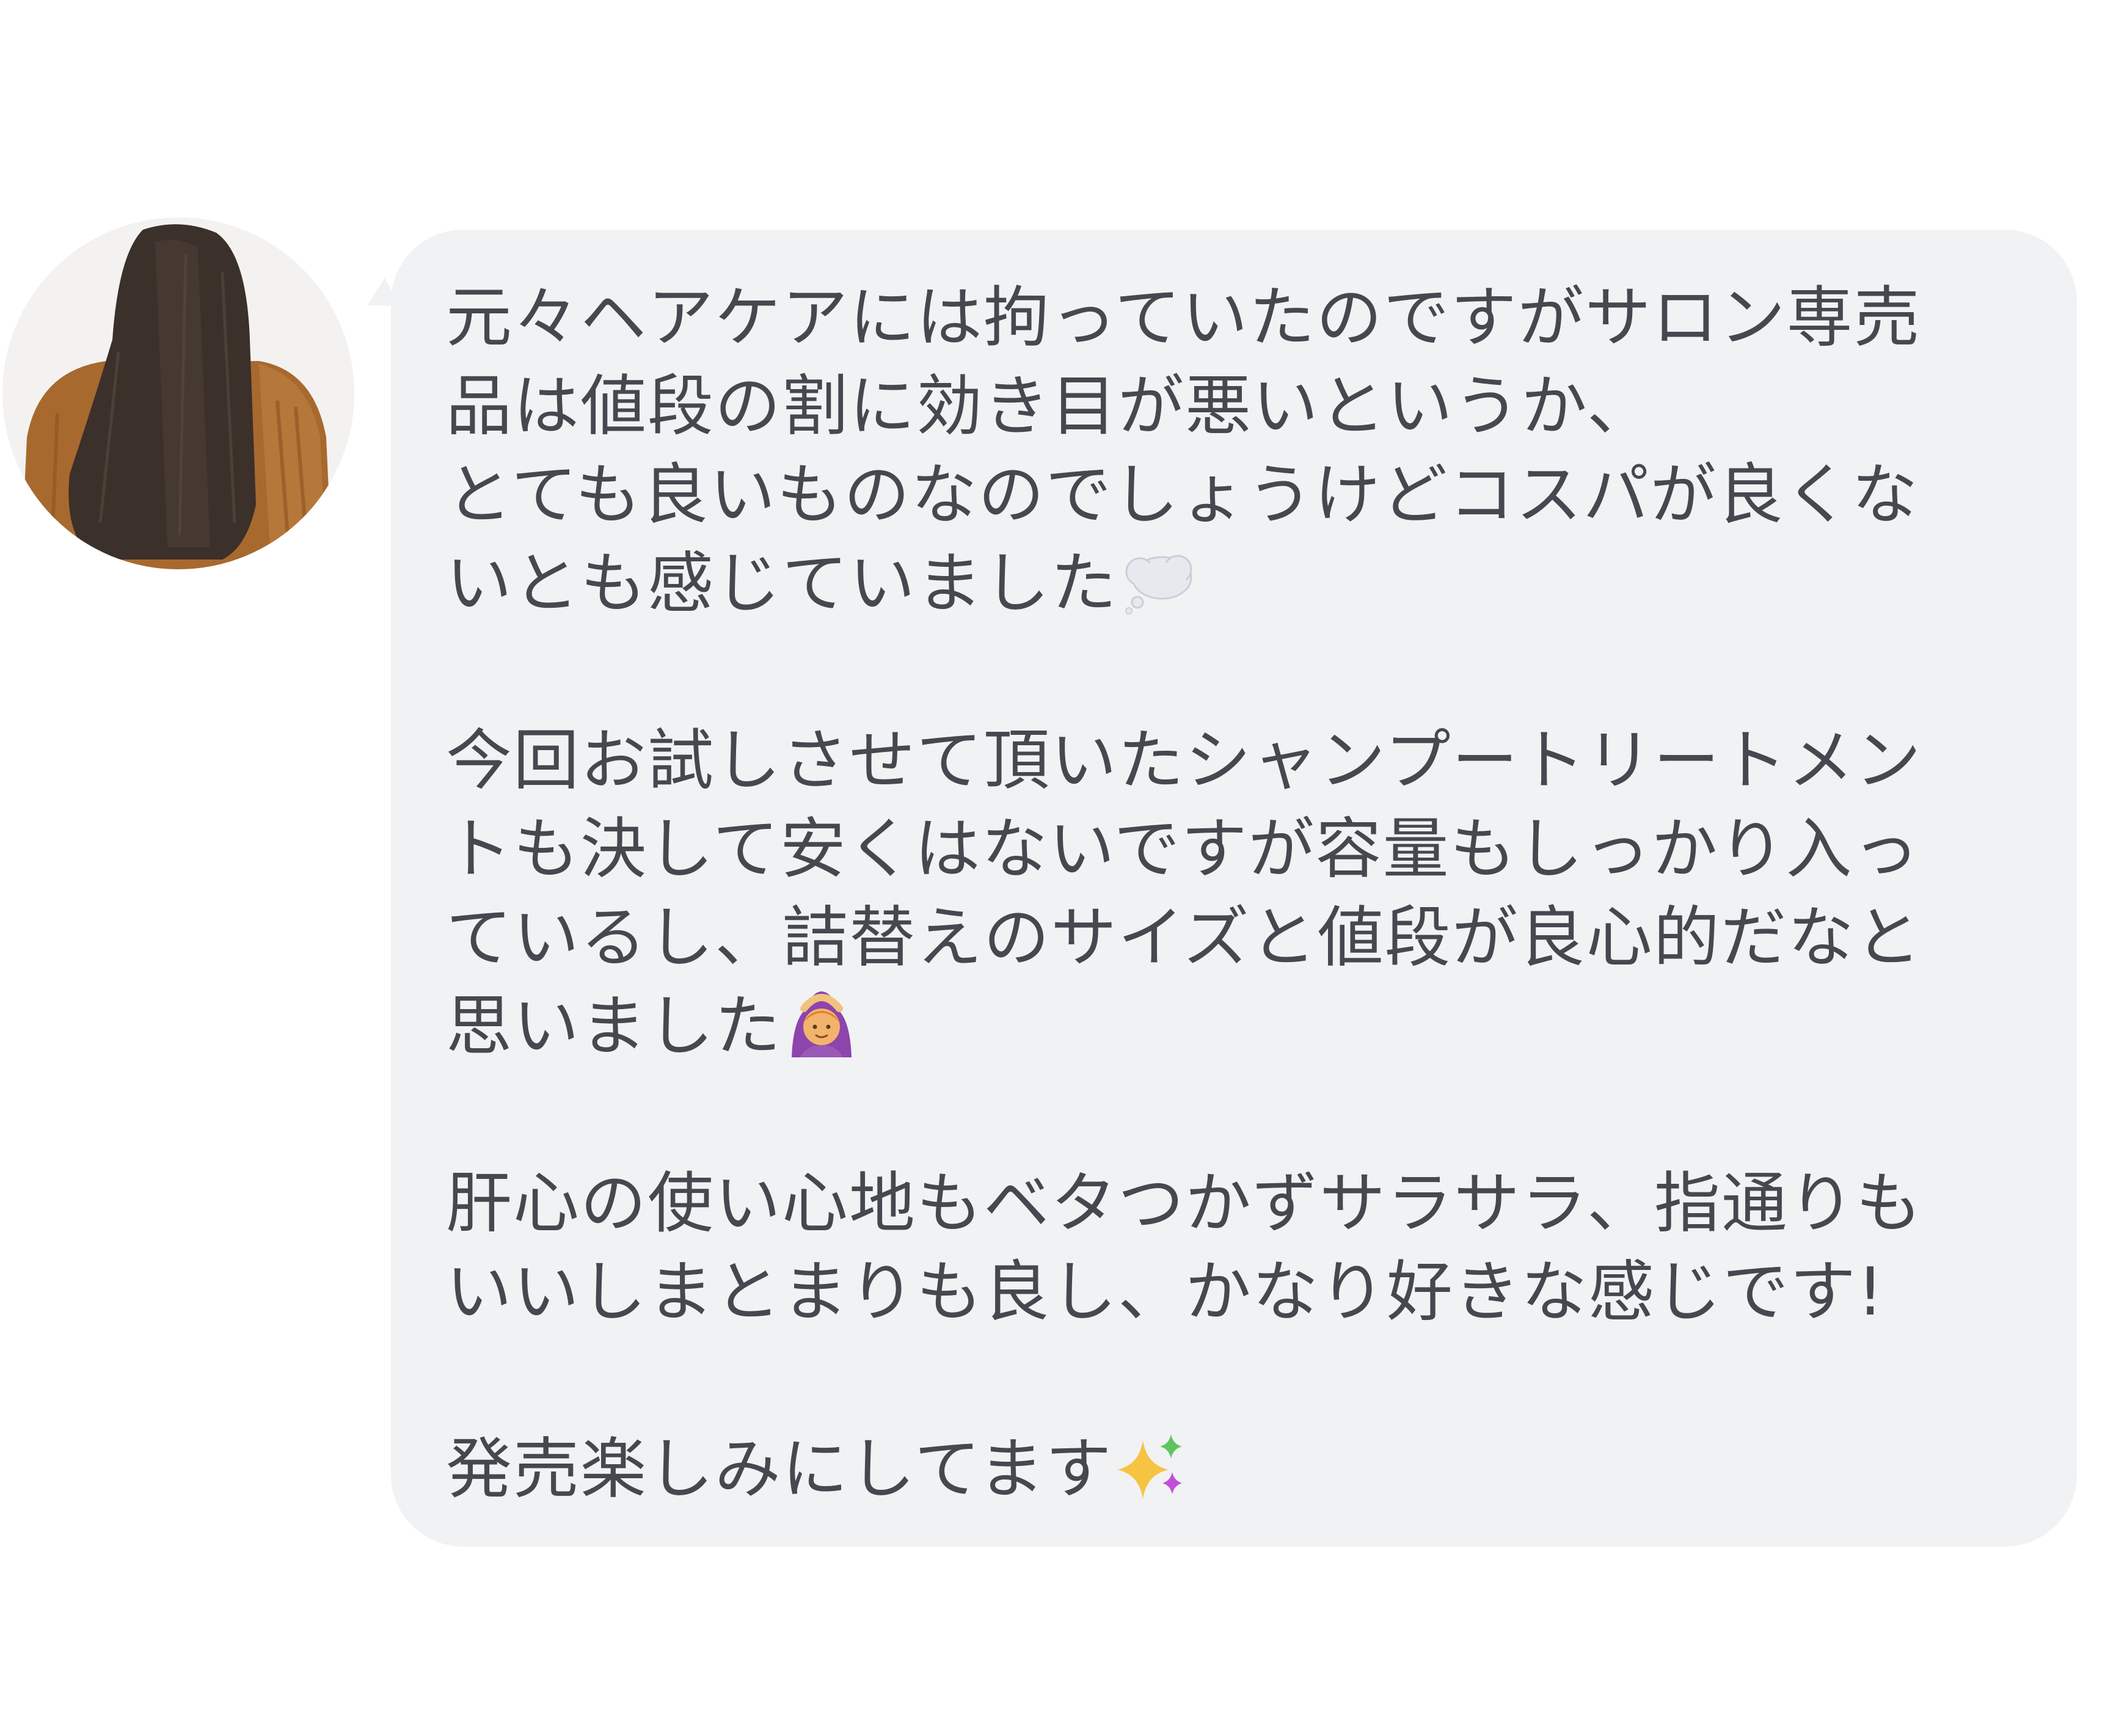 This screenshot has height=1736, width=2116. What do you see at coordinates (822, 1022) in the screenshot?
I see `woman-gesturing-ok-icon` at bounding box center [822, 1022].